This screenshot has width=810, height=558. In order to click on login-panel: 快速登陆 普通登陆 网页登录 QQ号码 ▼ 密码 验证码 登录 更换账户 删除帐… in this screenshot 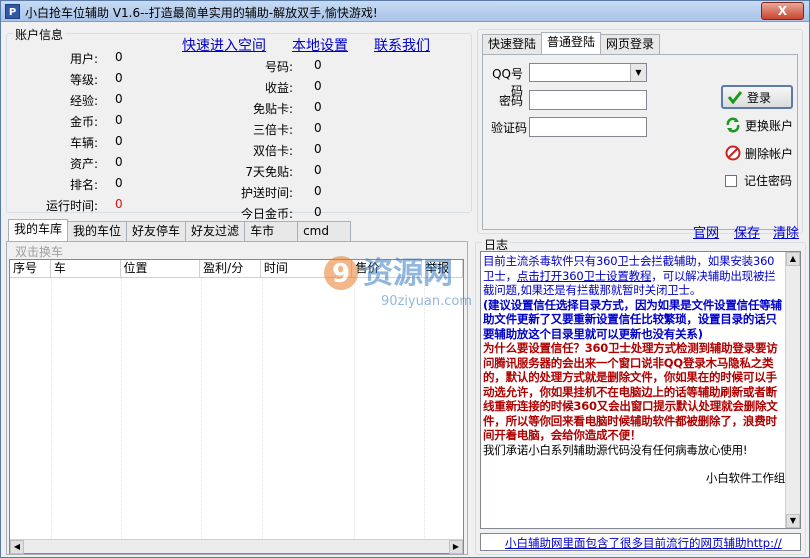, I will do `click(640, 131)`.